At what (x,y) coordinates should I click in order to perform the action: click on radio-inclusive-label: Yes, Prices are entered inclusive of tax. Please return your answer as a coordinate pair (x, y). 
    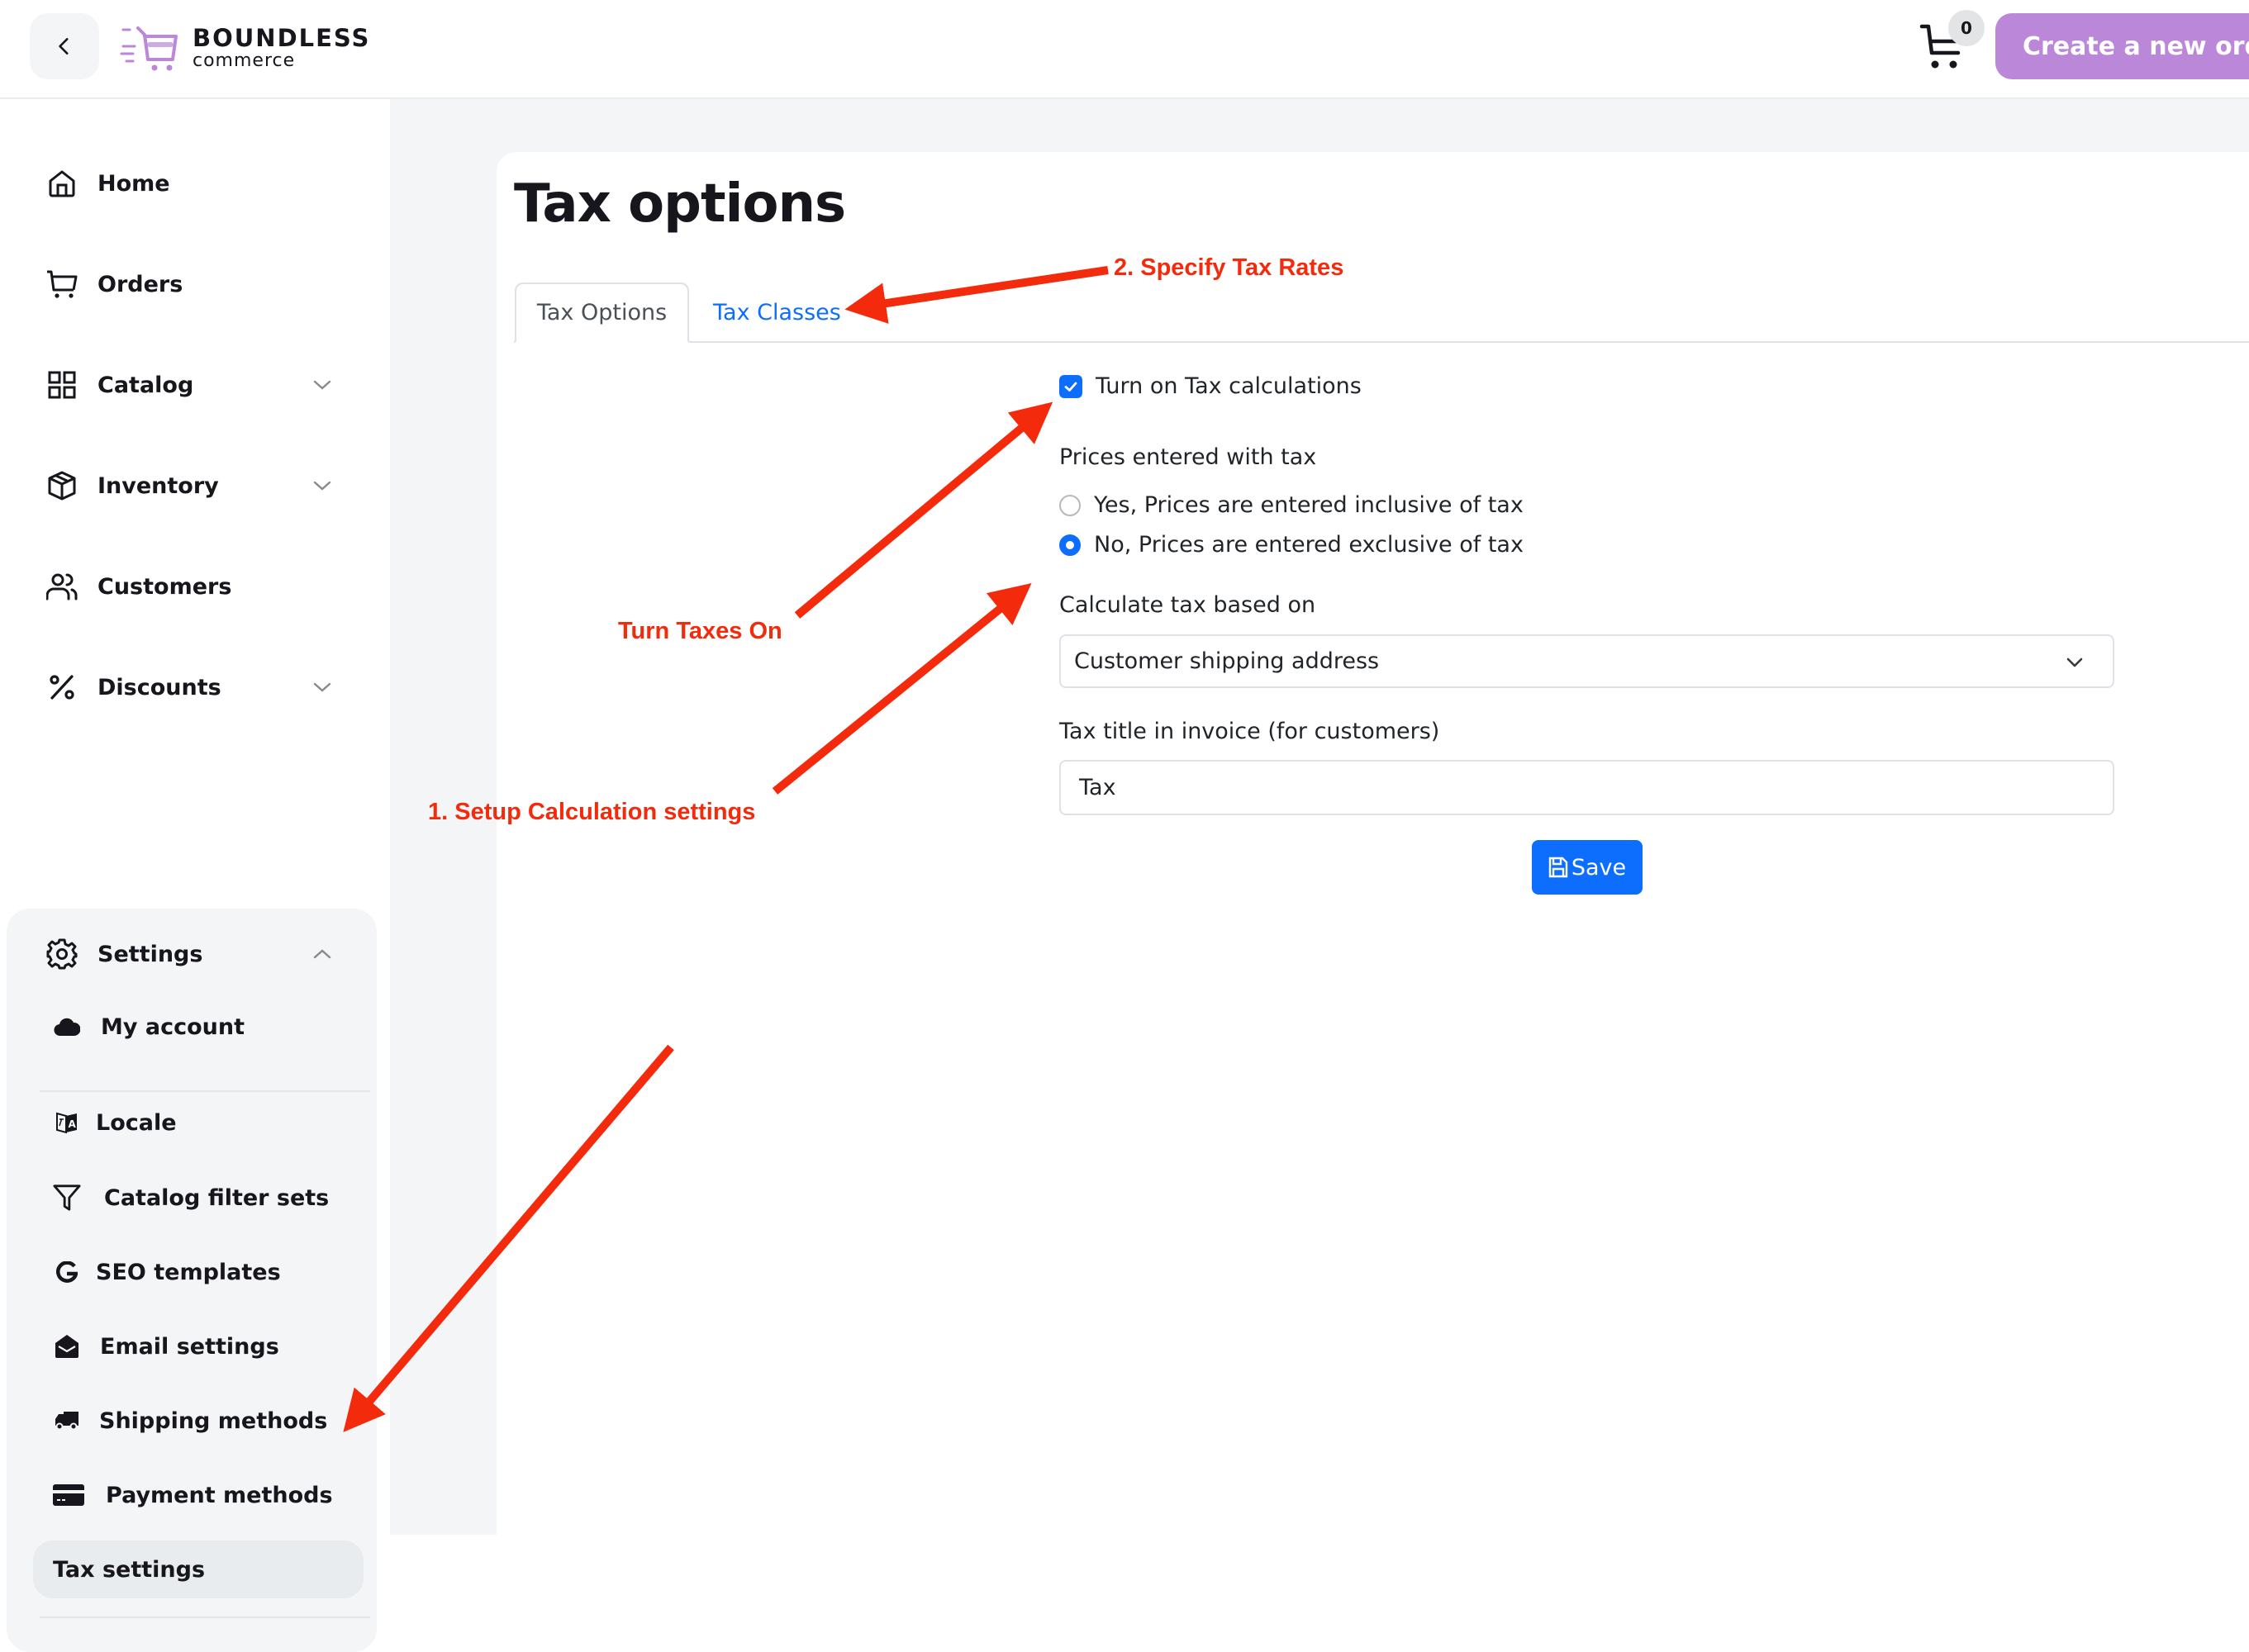
    Looking at the image, I should click on (1309, 505).